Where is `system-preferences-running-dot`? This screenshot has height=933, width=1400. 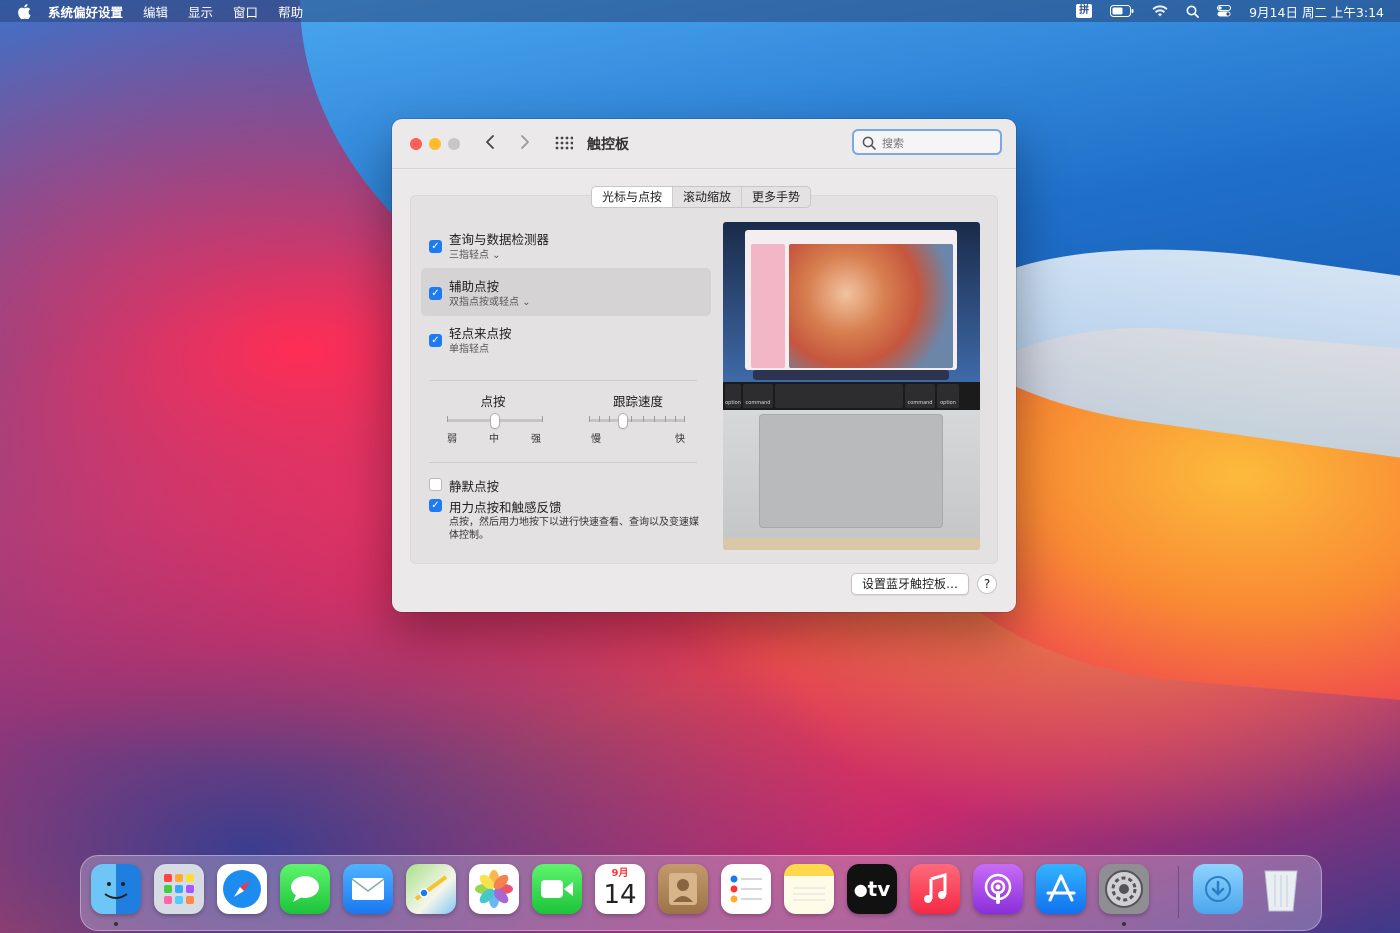
system-preferences-running-dot is located at coordinates (1124, 924).